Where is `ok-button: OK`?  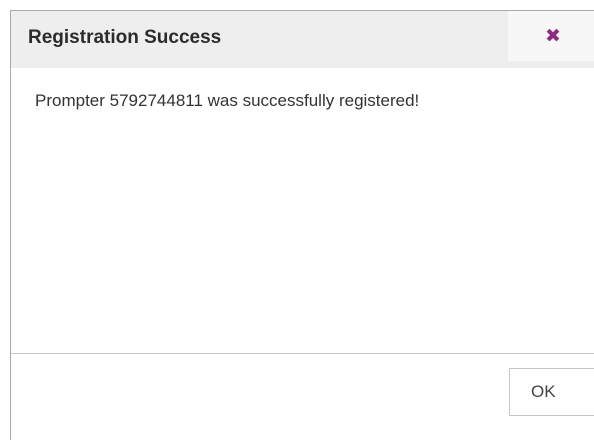
ok-button: OK is located at coordinates (551, 392).